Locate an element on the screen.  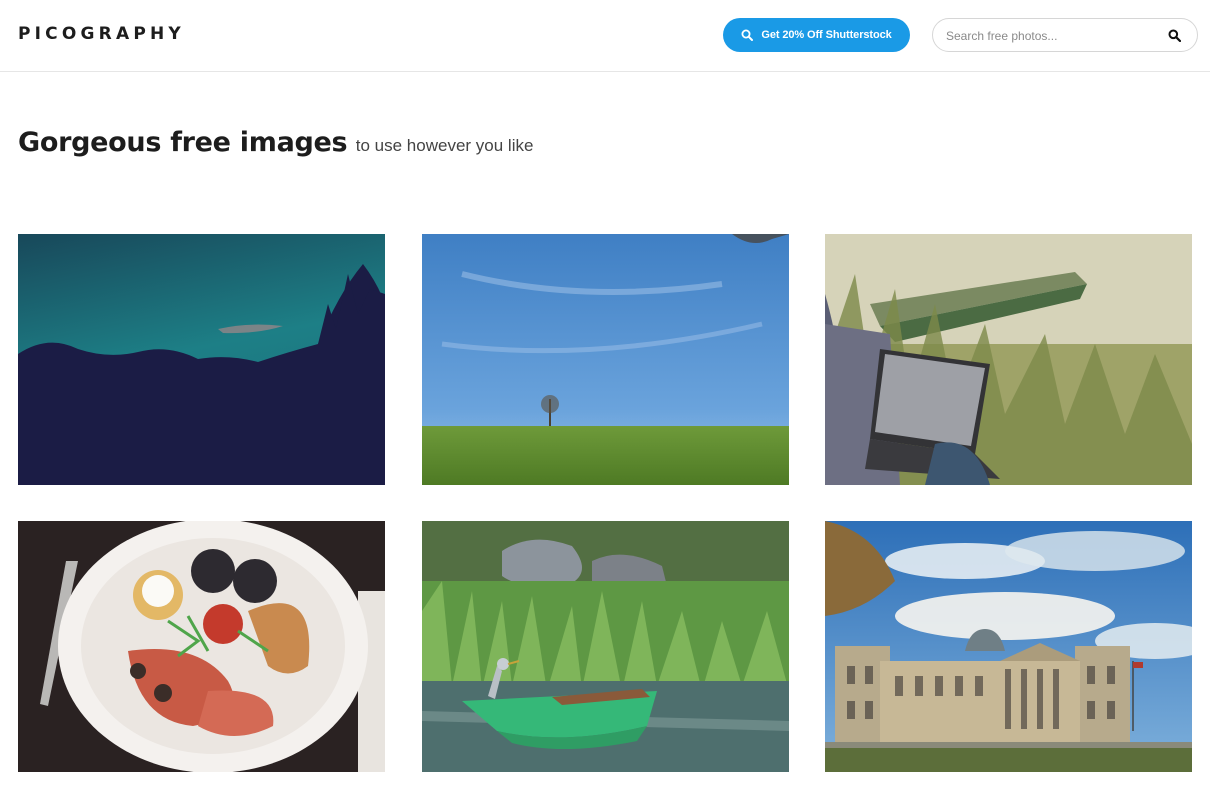
shutterstock-discount-label: Get 20% Off Shutterstock is located at coordinates (826, 35).